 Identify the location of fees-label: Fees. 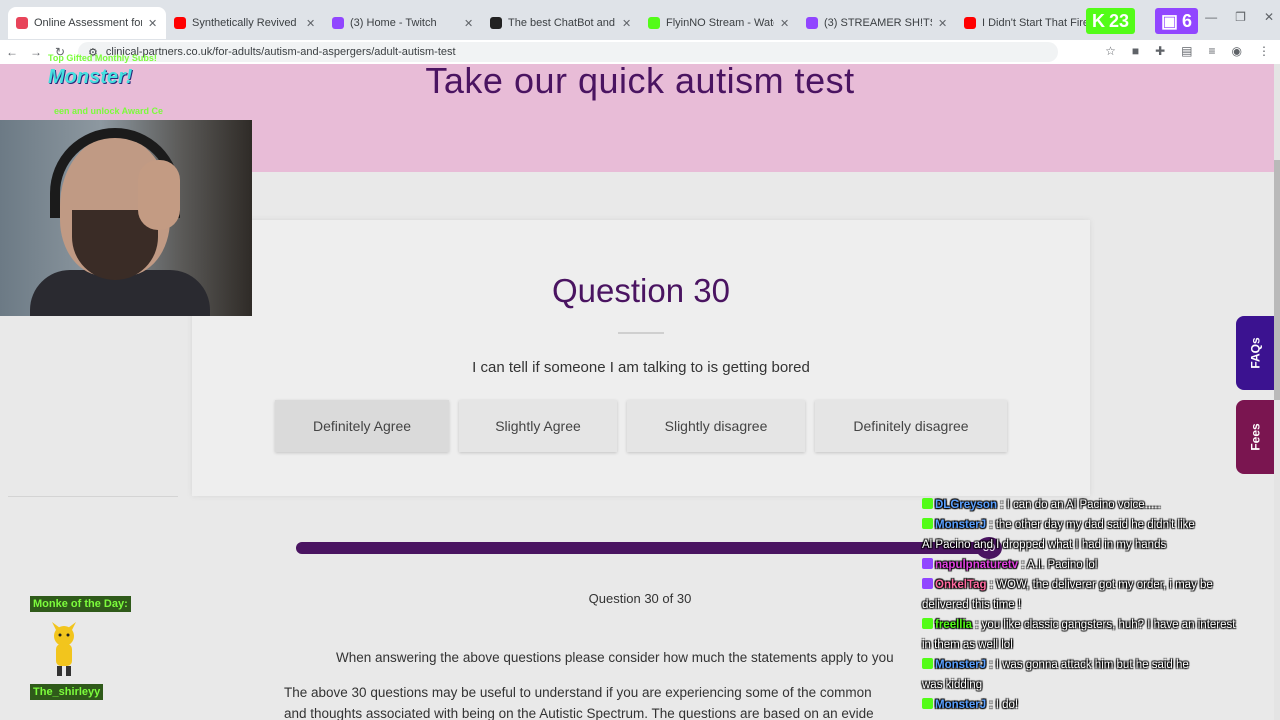
(1255, 437).